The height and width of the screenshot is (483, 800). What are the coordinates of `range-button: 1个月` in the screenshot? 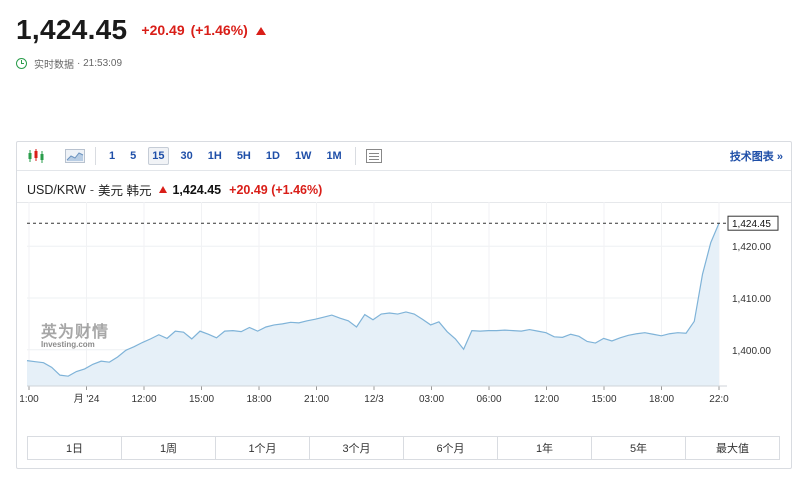 It's located at (263, 448).